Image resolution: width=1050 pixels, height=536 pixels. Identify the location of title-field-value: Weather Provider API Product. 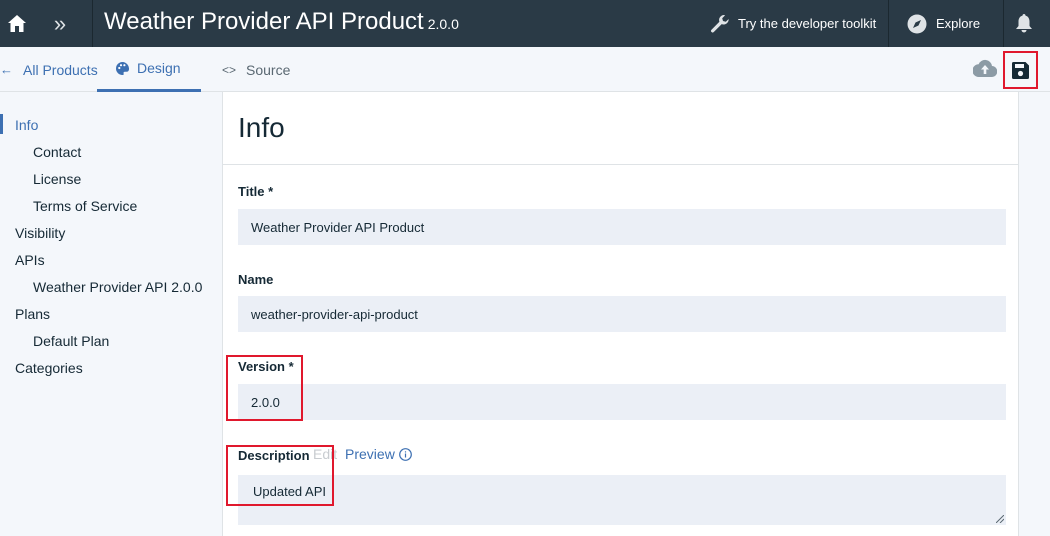
(338, 227).